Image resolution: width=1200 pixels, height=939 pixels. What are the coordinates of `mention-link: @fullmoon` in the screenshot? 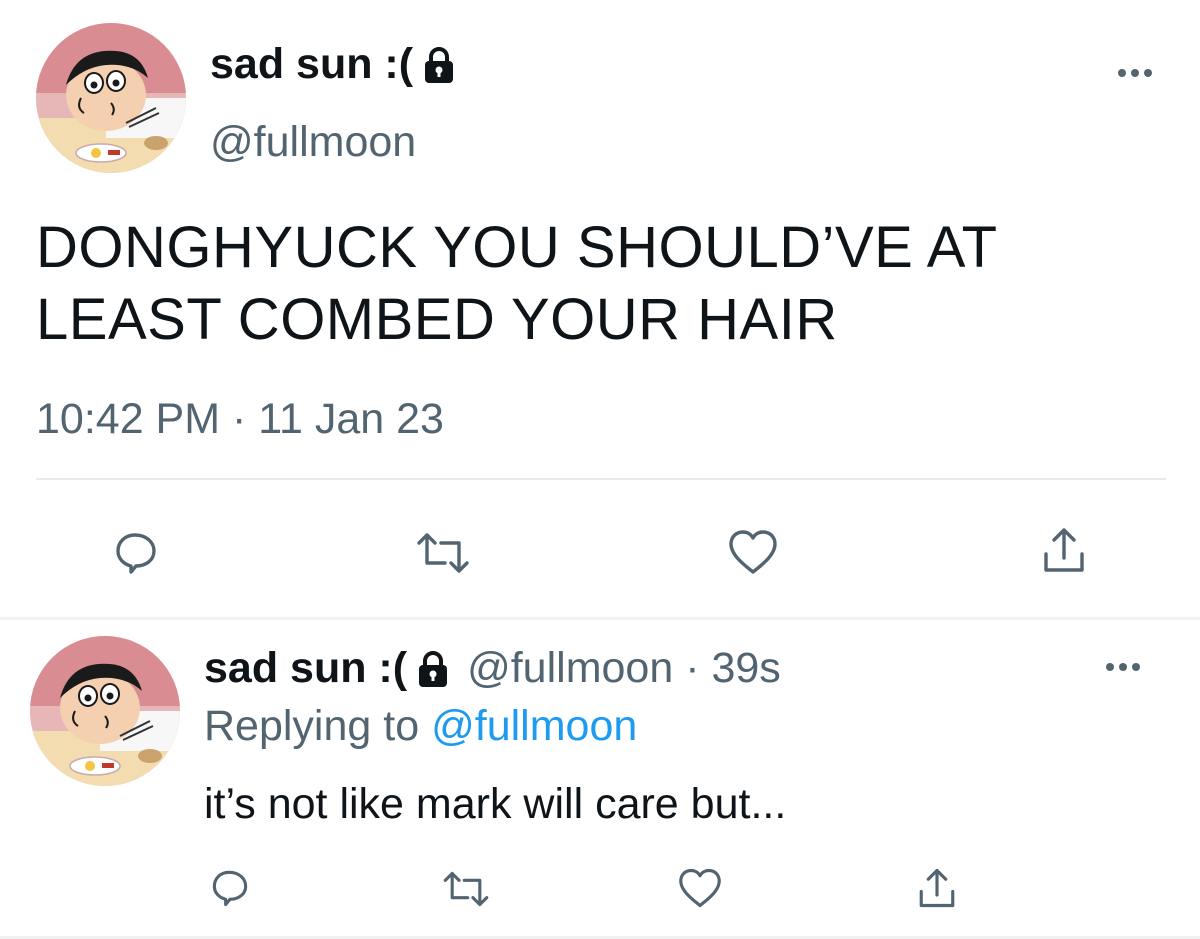 It's located at (534, 726).